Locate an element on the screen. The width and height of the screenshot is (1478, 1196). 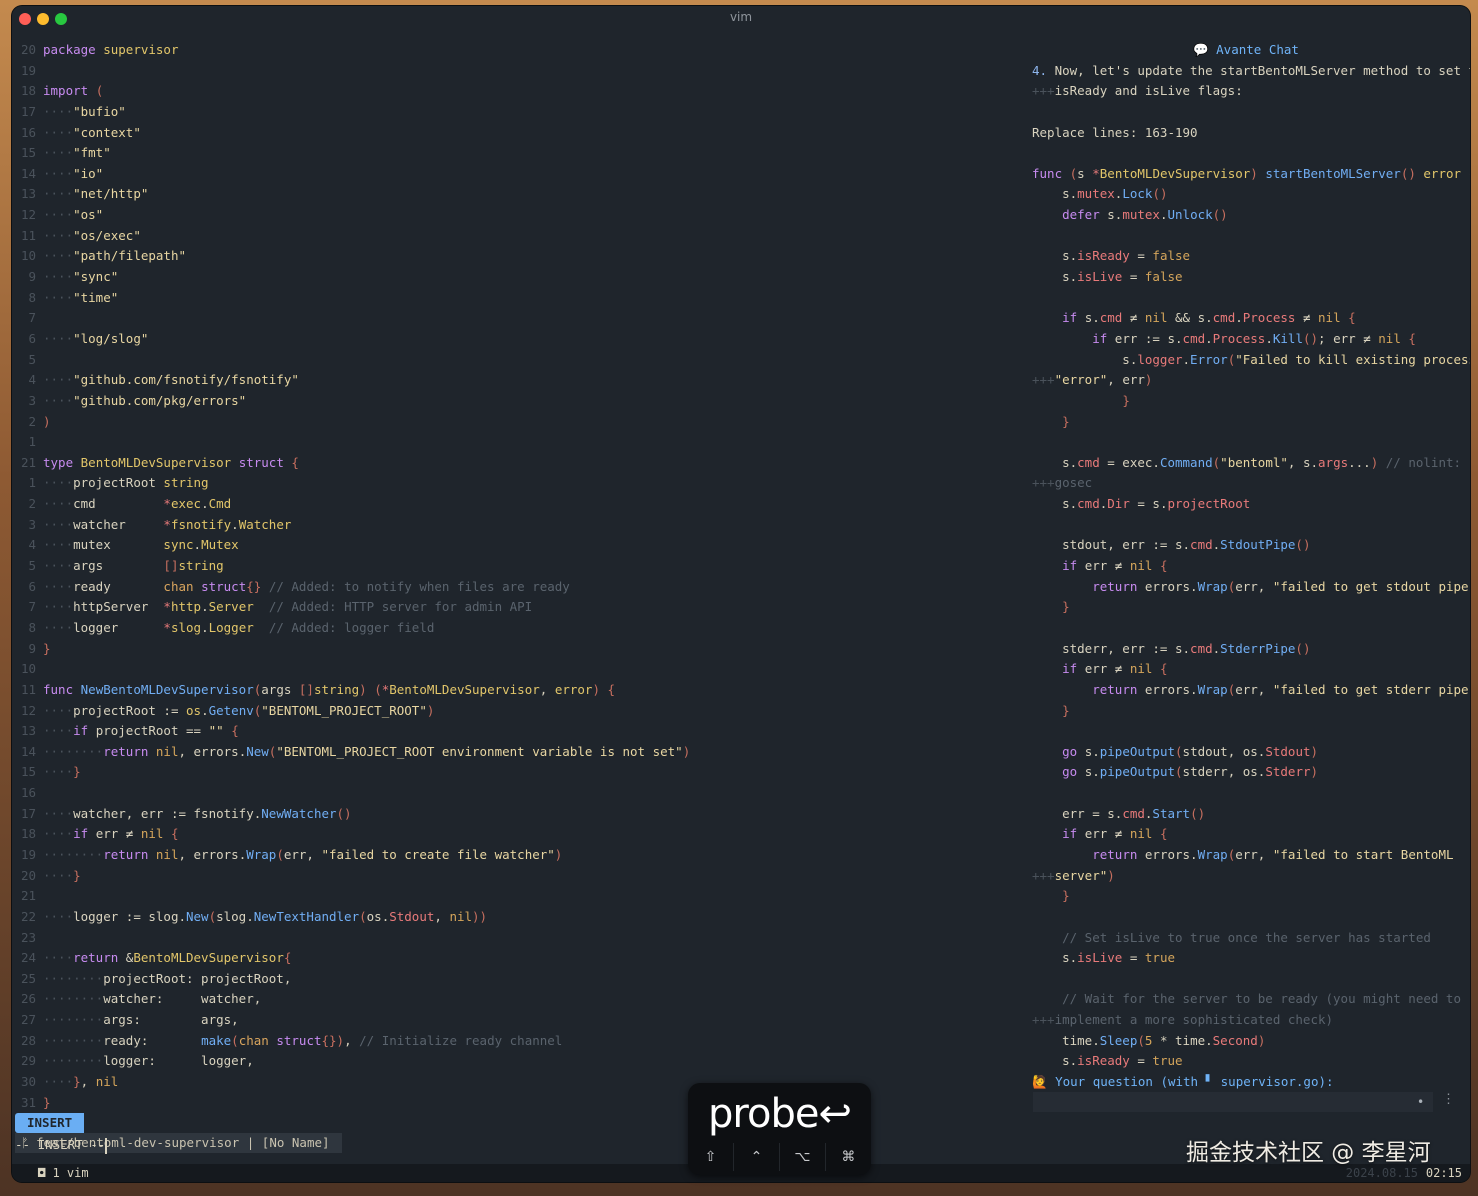
more-options-icon: ⋮ is located at coordinates (1448, 1099).